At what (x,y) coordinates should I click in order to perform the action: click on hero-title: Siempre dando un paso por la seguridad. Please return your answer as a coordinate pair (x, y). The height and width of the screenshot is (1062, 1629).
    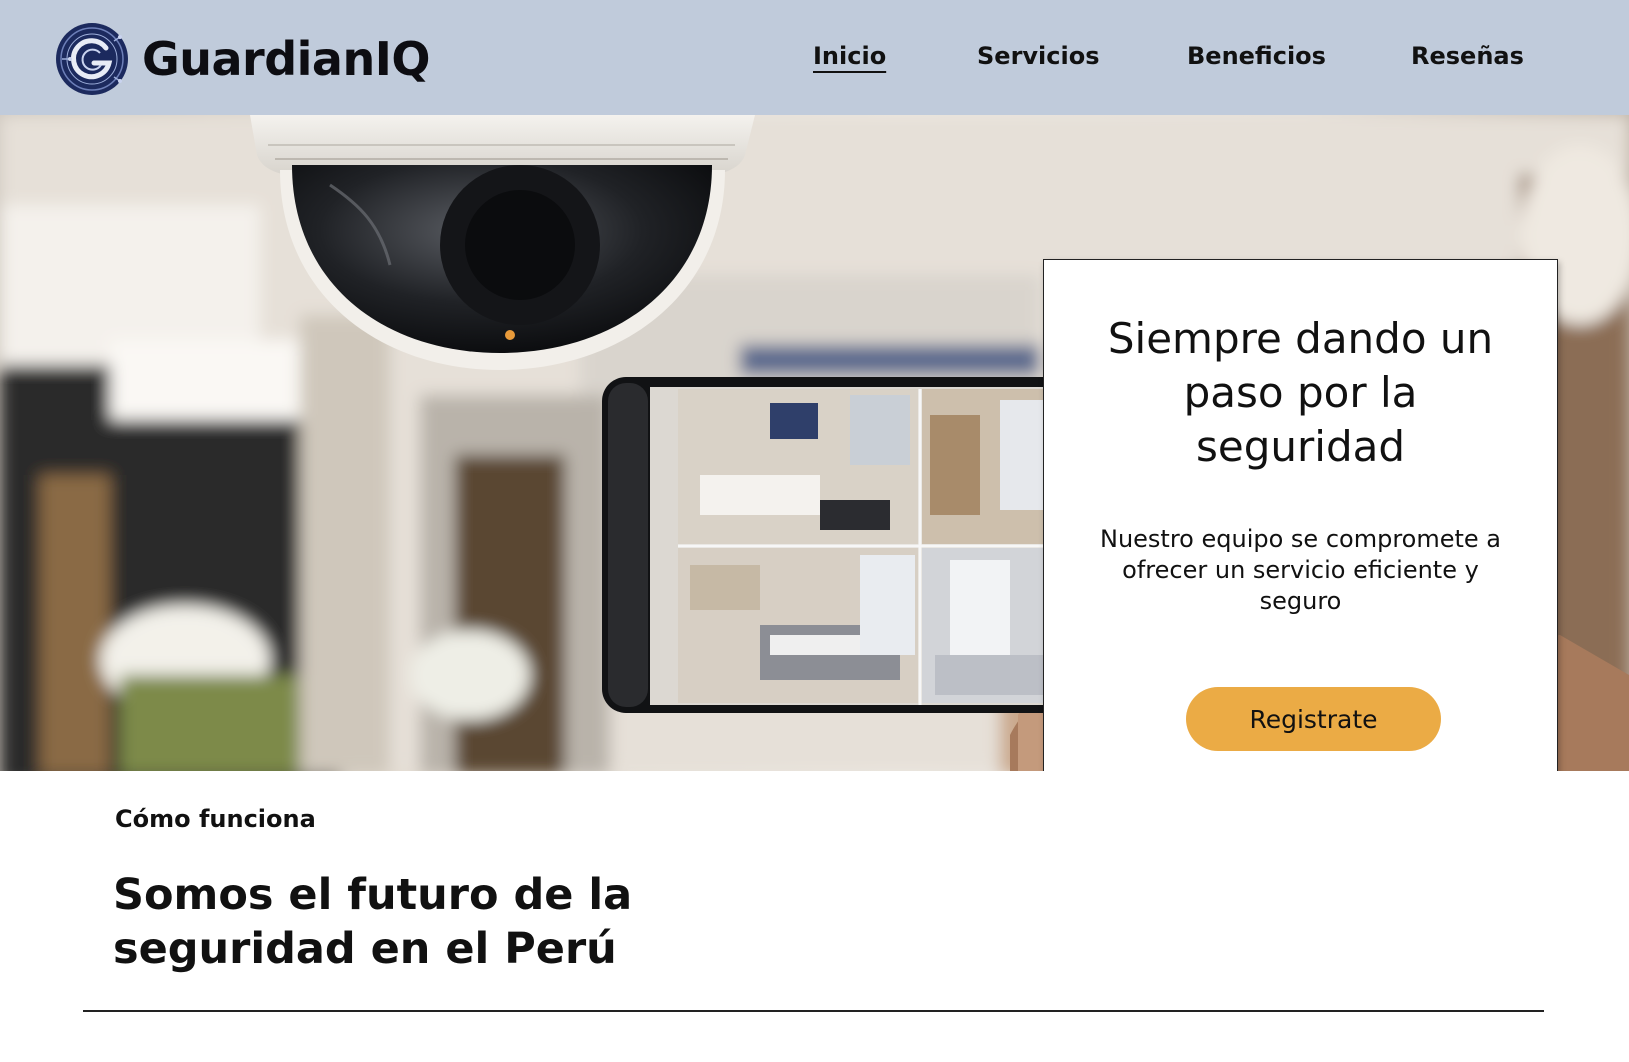
    Looking at the image, I should click on (1300, 392).